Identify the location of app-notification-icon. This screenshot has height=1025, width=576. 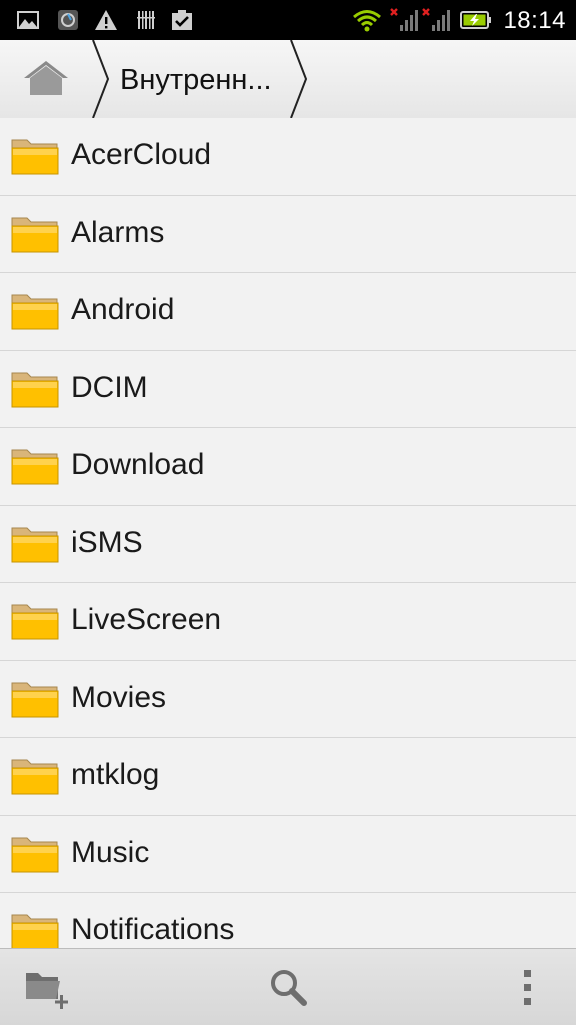
(68, 20).